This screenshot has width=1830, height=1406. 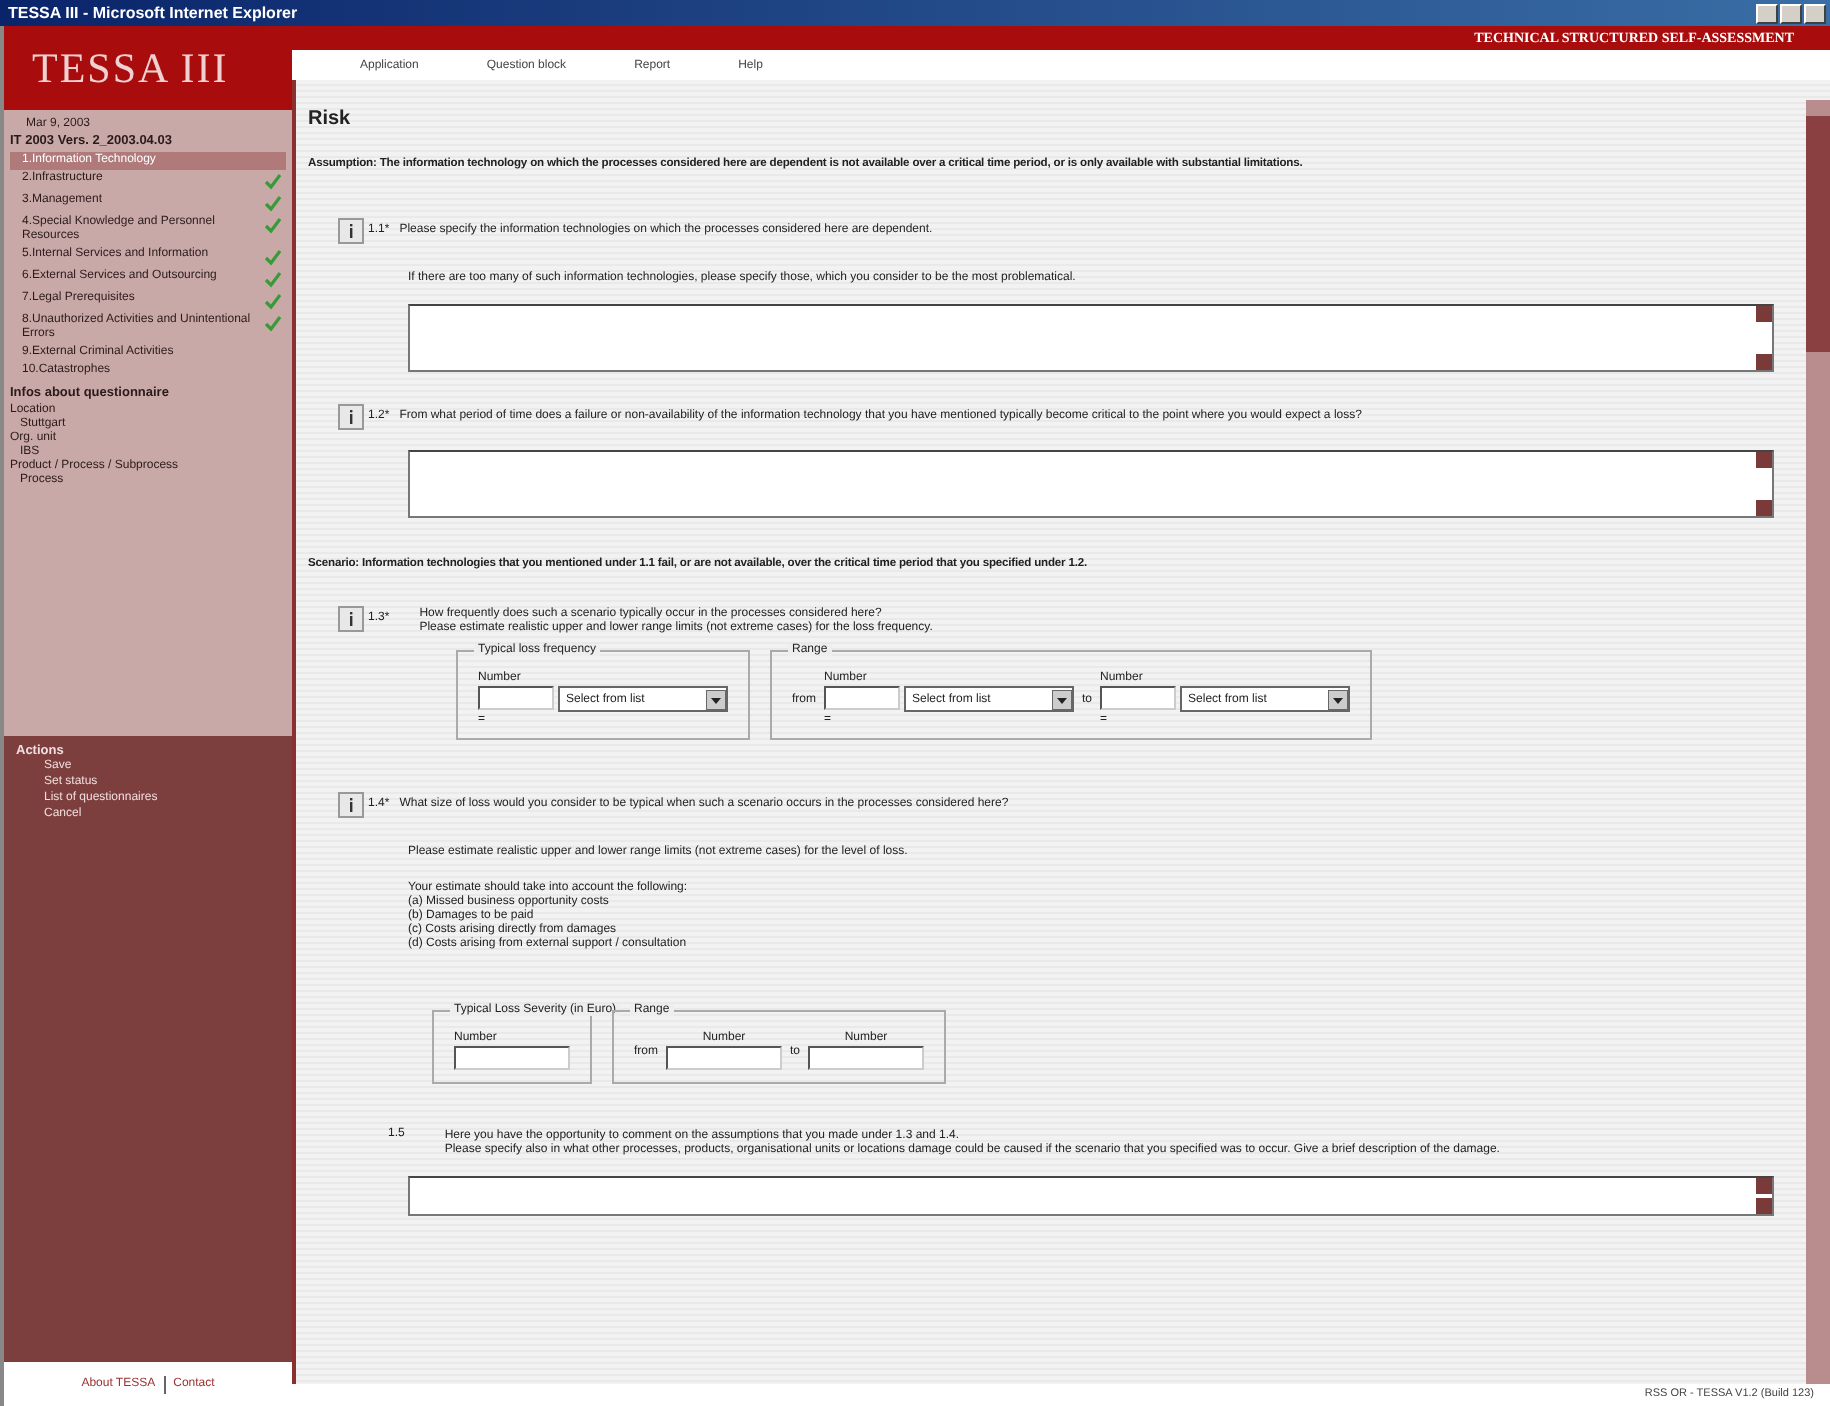 What do you see at coordinates (130, 68) in the screenshot?
I see `logo: TESSA III` at bounding box center [130, 68].